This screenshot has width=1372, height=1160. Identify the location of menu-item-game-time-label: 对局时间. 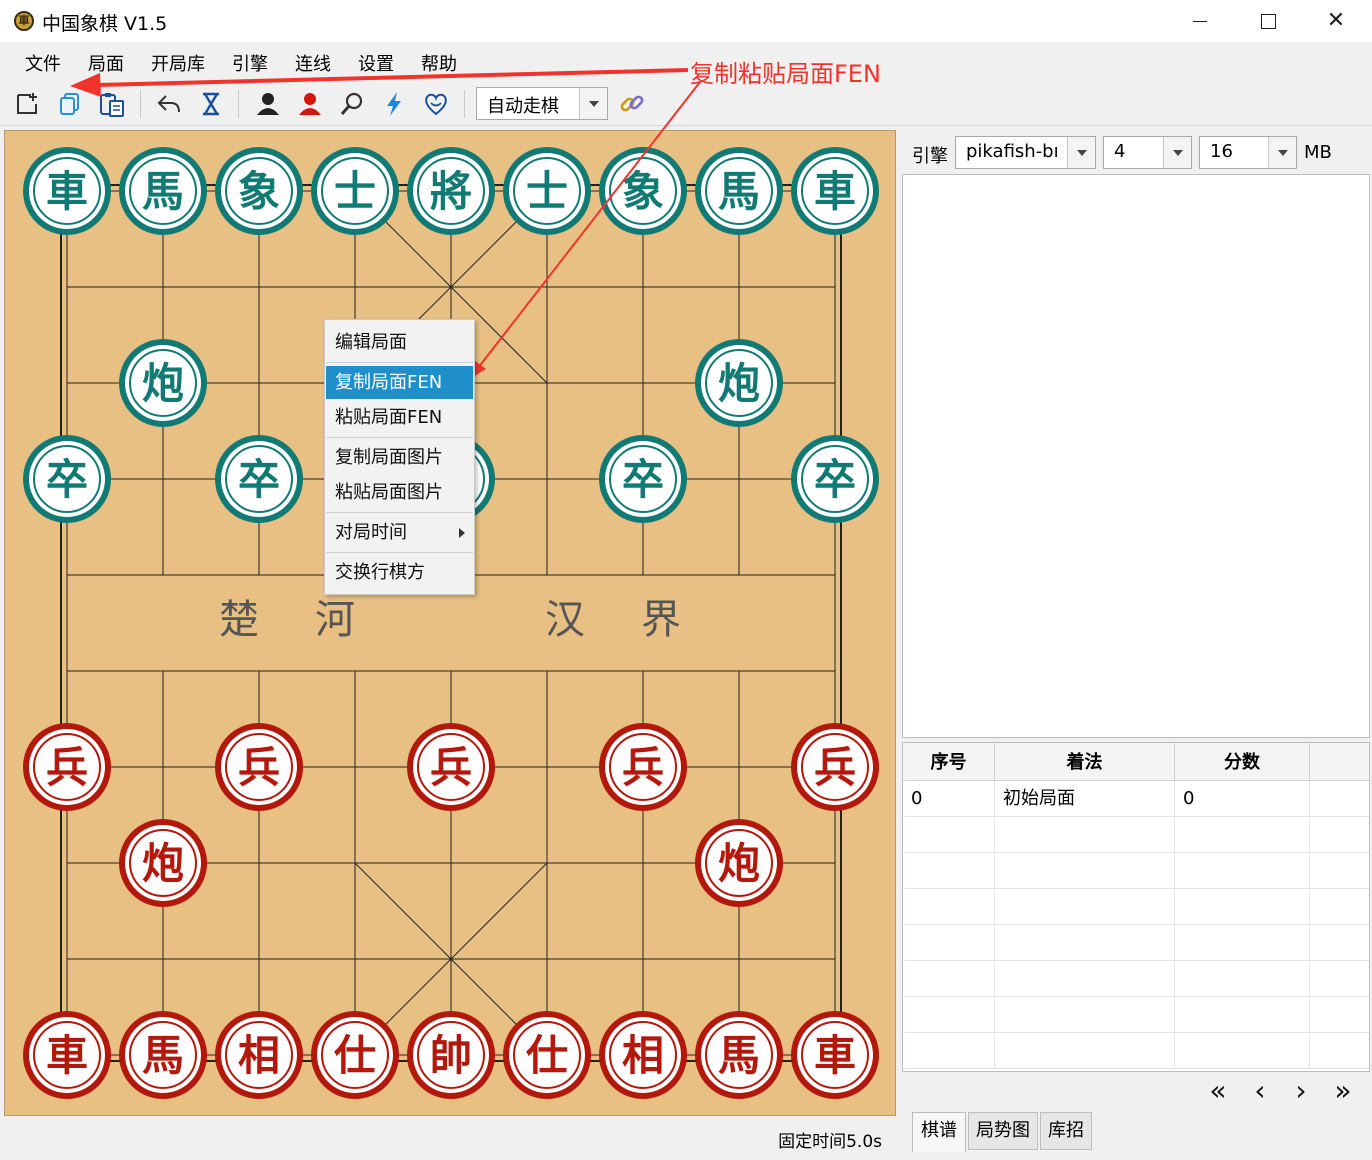
(371, 532).